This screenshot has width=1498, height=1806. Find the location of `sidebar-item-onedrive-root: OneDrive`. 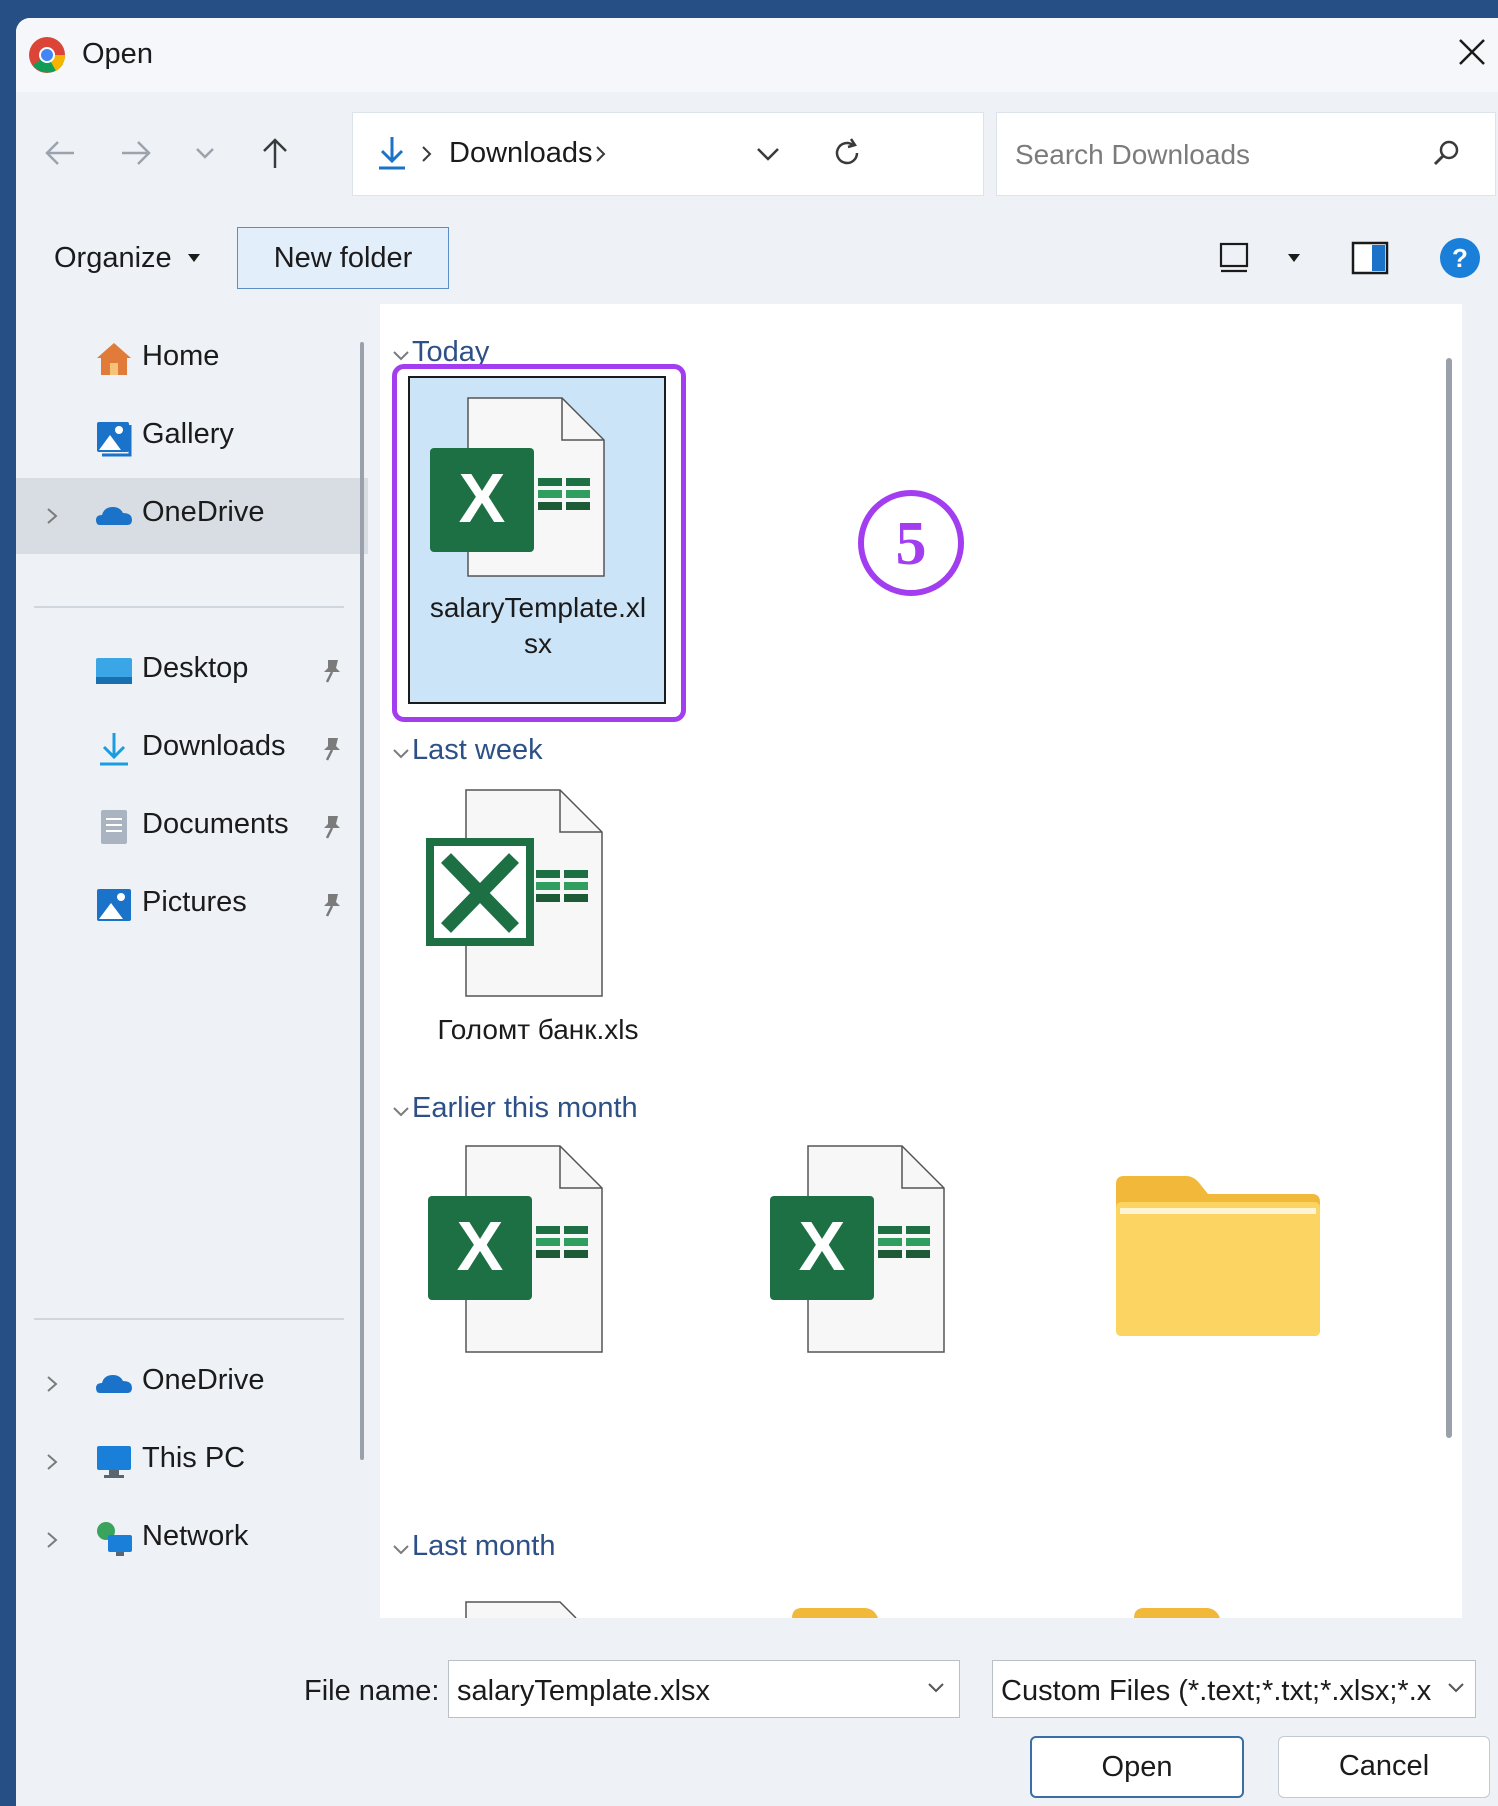

sidebar-item-onedrive-root: OneDrive is located at coordinates (192, 1384).